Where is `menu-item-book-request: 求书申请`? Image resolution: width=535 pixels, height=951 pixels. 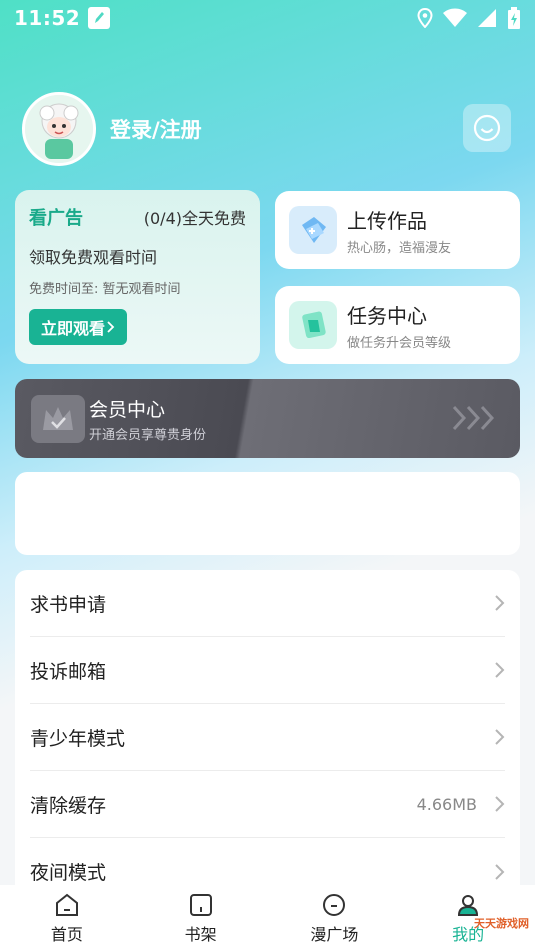 menu-item-book-request: 求书申请 is located at coordinates (267, 603).